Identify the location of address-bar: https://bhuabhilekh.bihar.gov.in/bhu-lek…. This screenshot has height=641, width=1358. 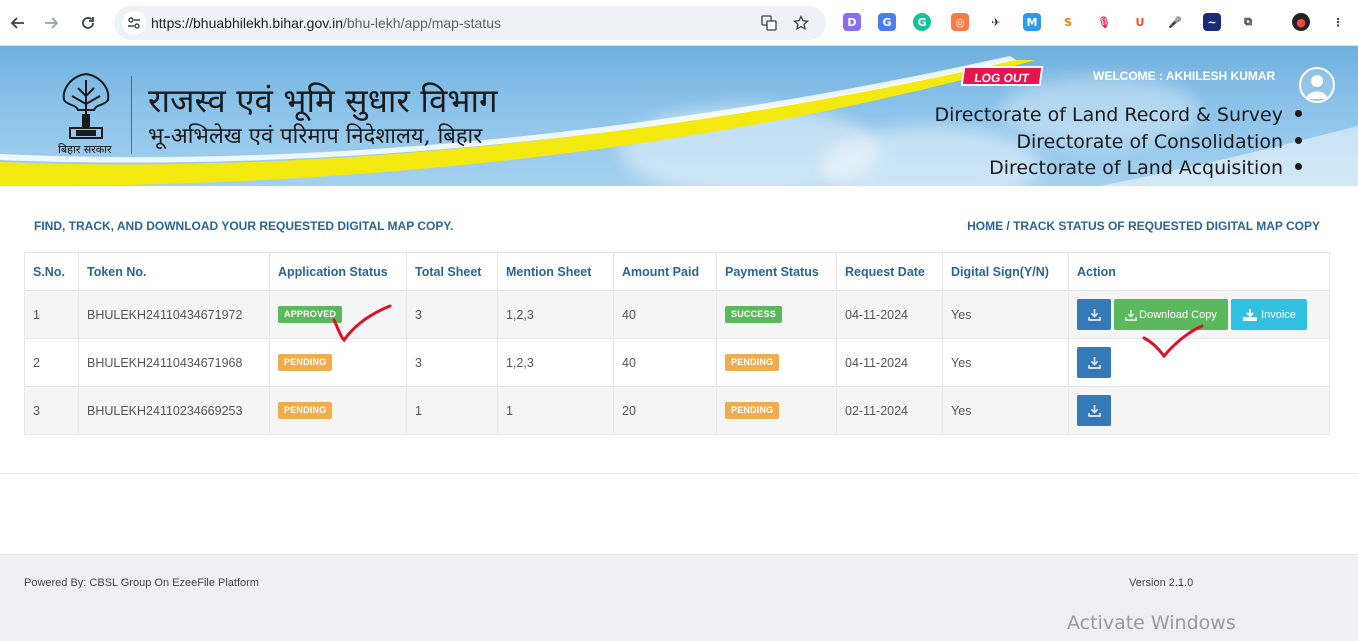
(470, 23).